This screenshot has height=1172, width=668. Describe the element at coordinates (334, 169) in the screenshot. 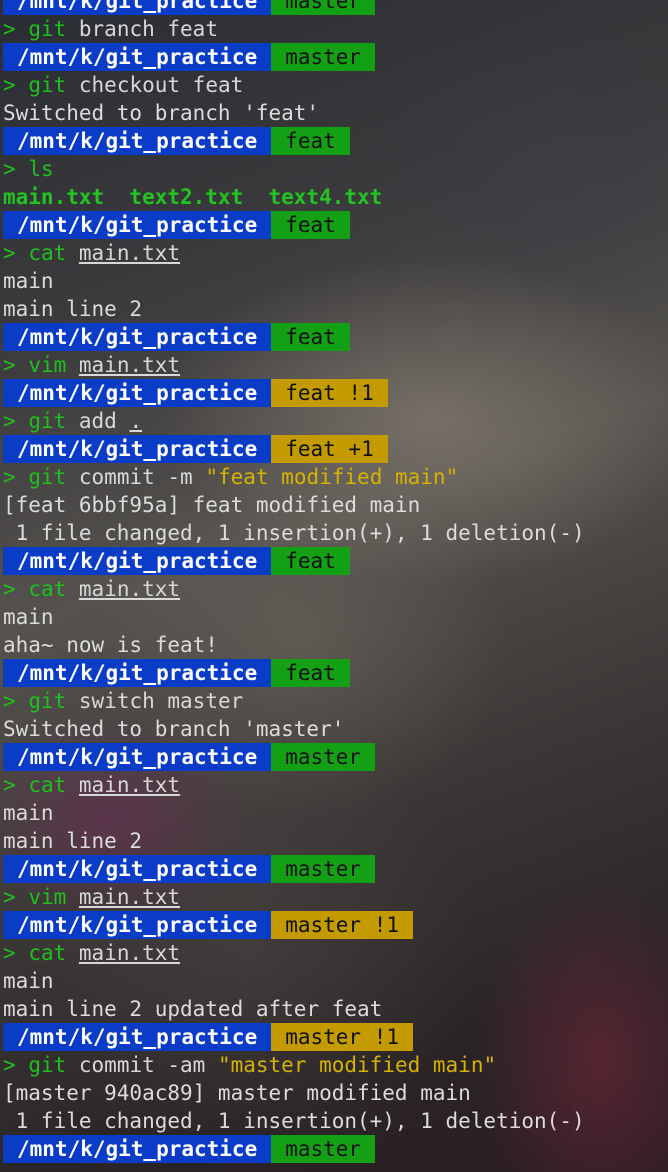

I see `command-line: > ls` at that location.